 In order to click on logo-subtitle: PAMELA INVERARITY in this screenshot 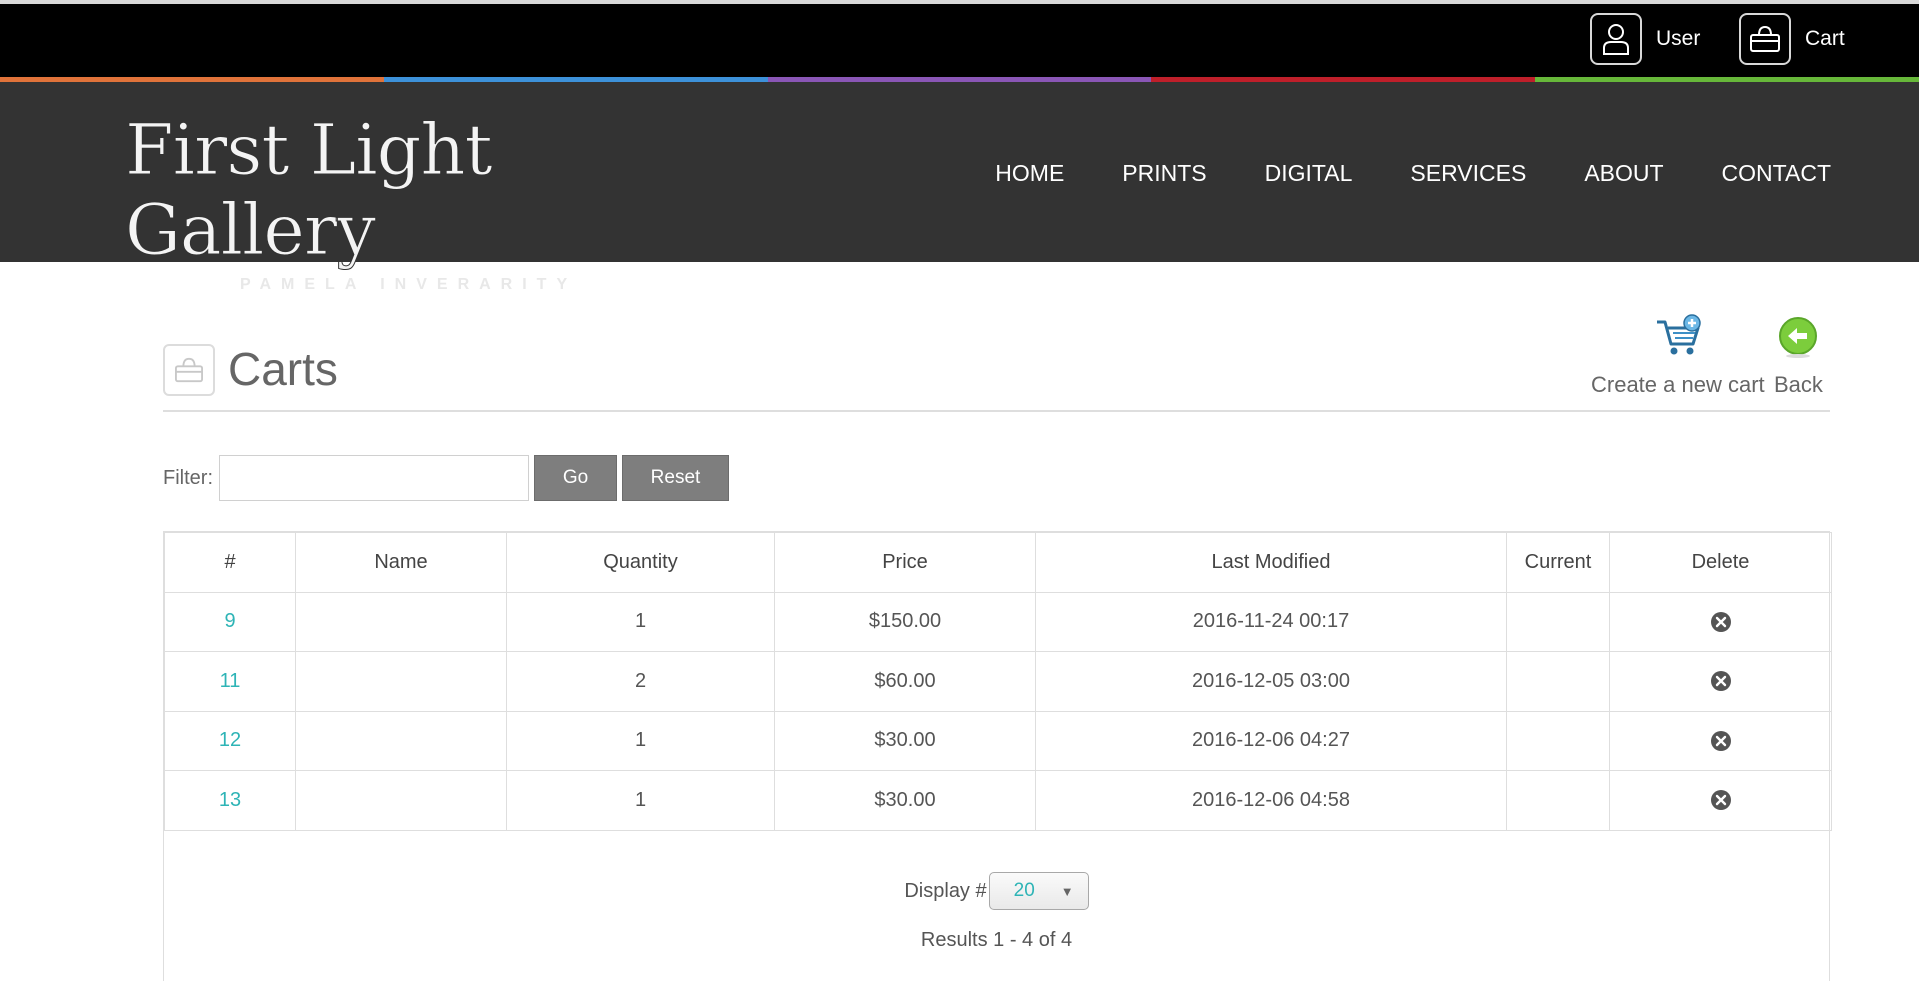, I will do `click(409, 284)`.